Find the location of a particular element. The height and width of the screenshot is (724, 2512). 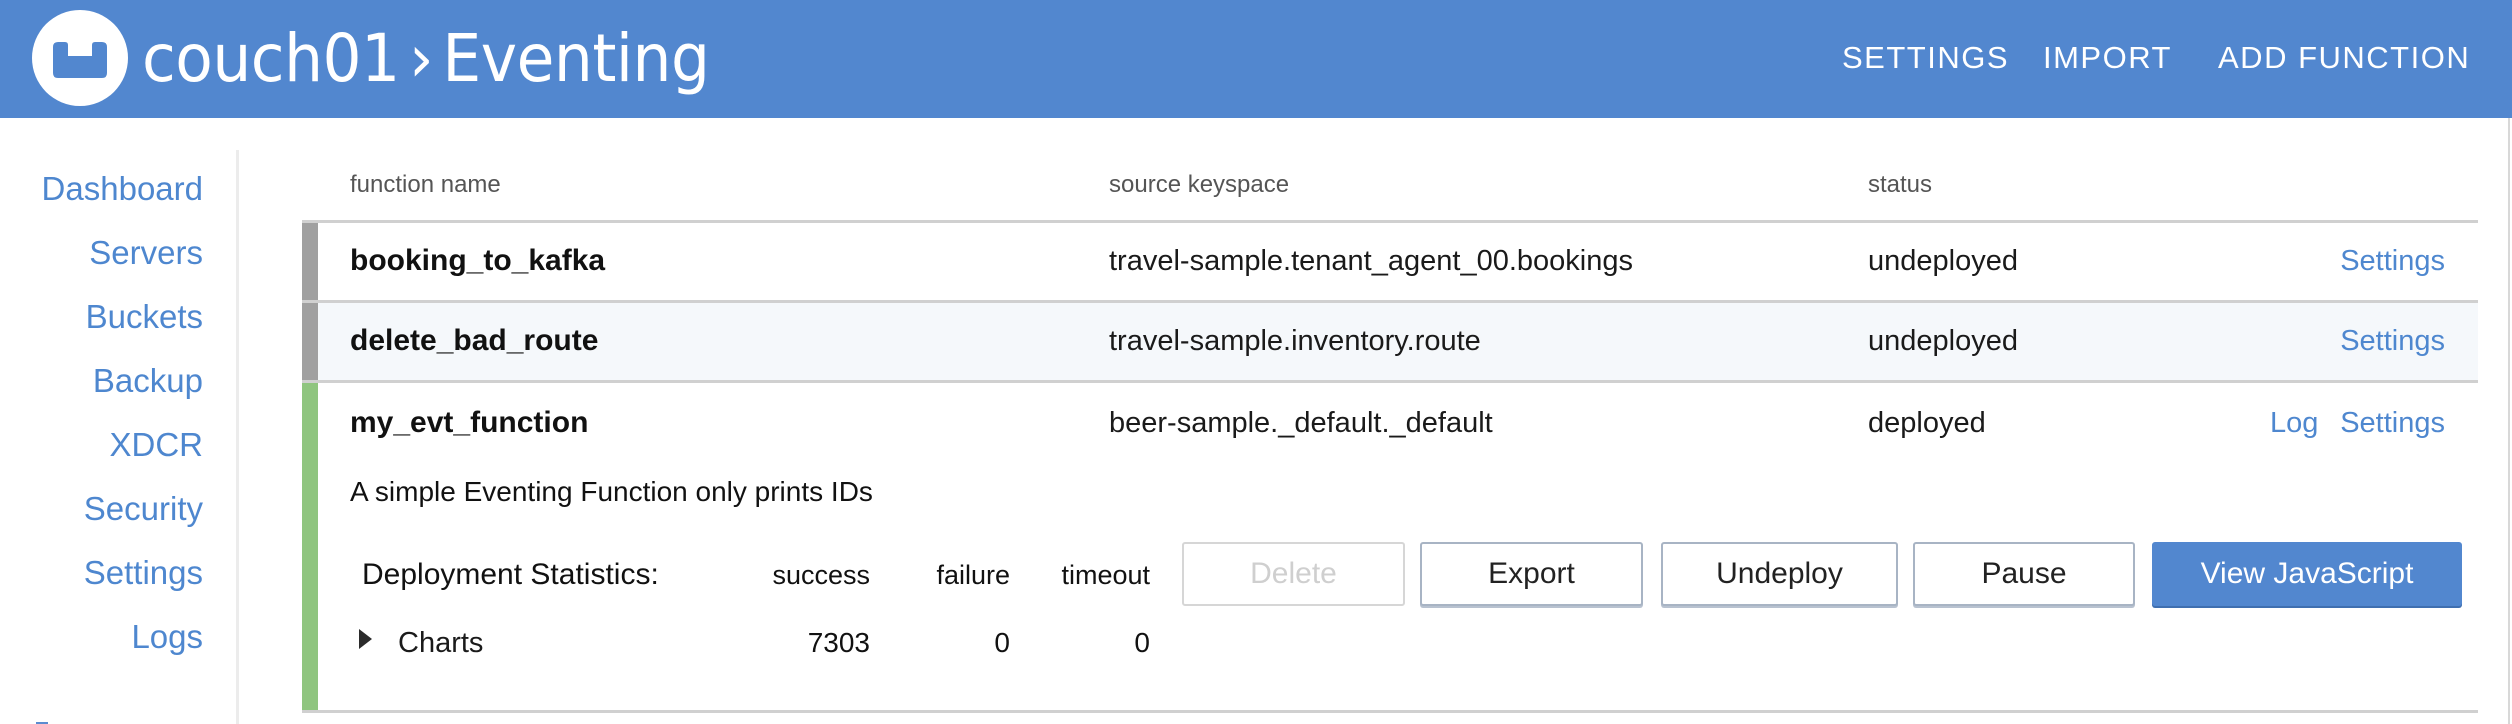

stat-value-failure: 0 is located at coordinates (1002, 642).